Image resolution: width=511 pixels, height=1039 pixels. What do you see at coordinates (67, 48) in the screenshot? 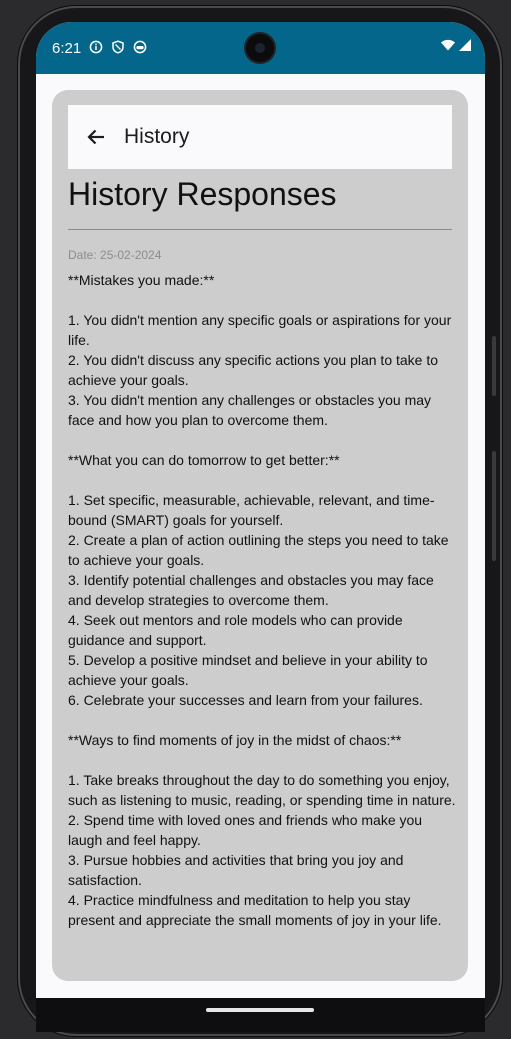
I see `status-time: 6:21` at bounding box center [67, 48].